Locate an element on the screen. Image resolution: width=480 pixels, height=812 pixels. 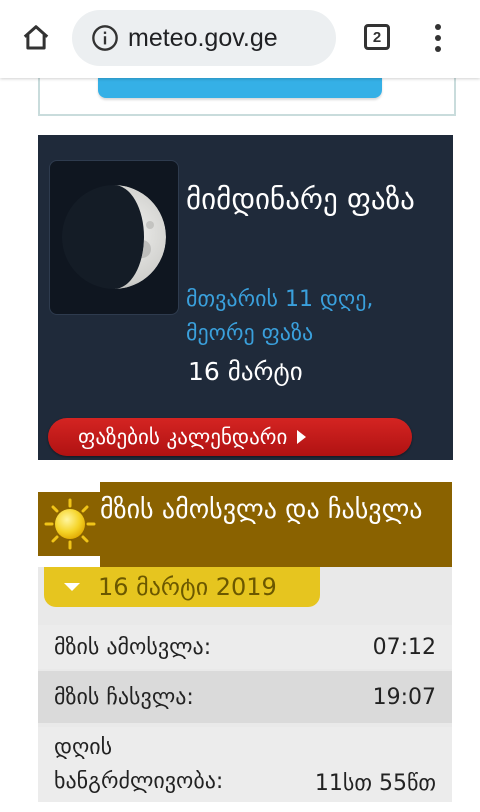
more-menu-icon is located at coordinates (438, 38).